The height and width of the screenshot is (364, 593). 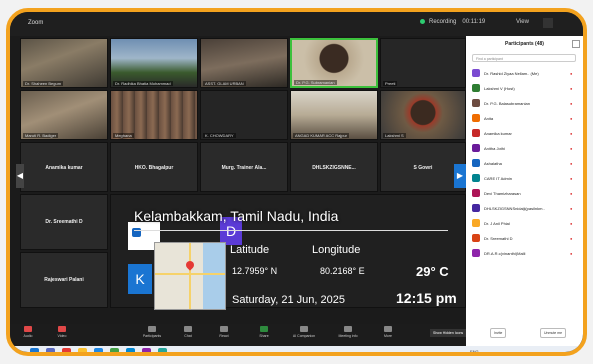 What do you see at coordinates (244, 63) in the screenshot?
I see `video-tile: ASST. GLAM URBAN` at bounding box center [244, 63].